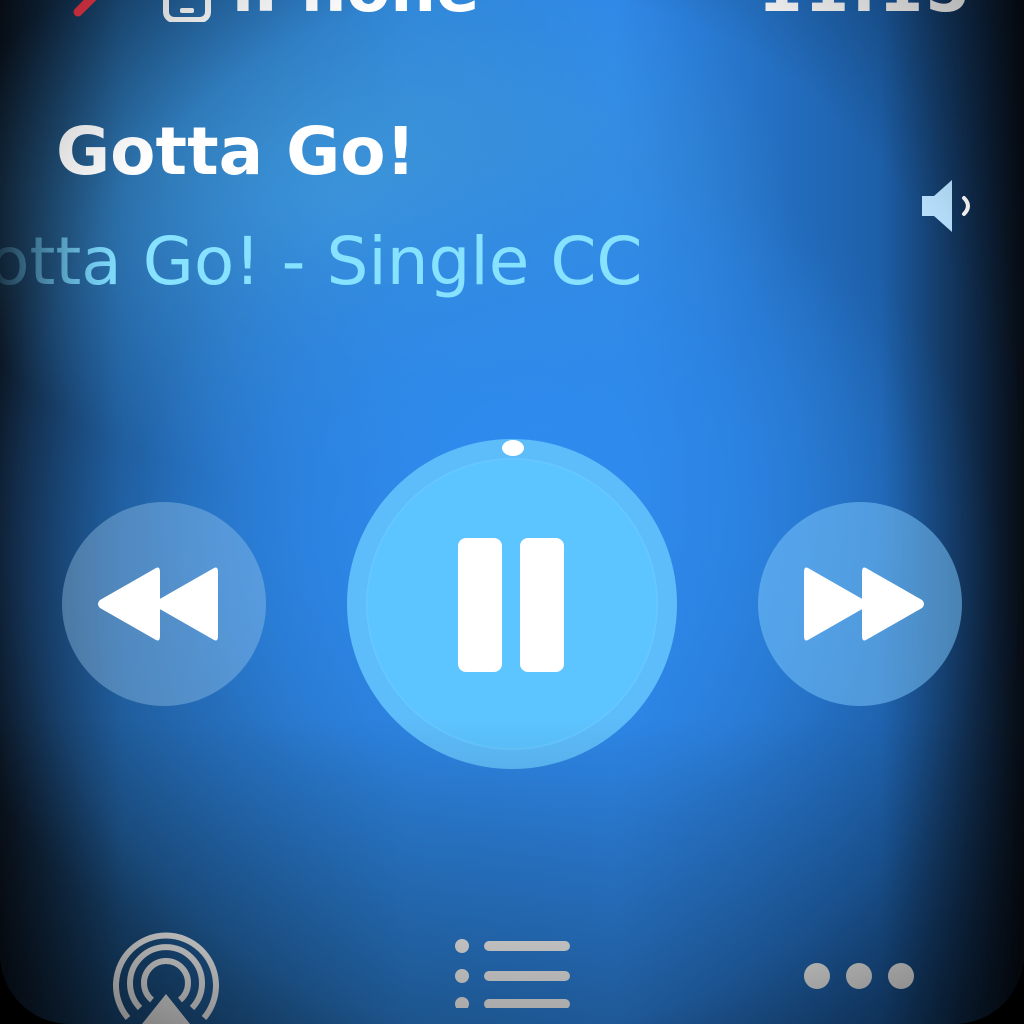 The height and width of the screenshot is (1024, 1024). I want to click on rewind-button, so click(164, 604).